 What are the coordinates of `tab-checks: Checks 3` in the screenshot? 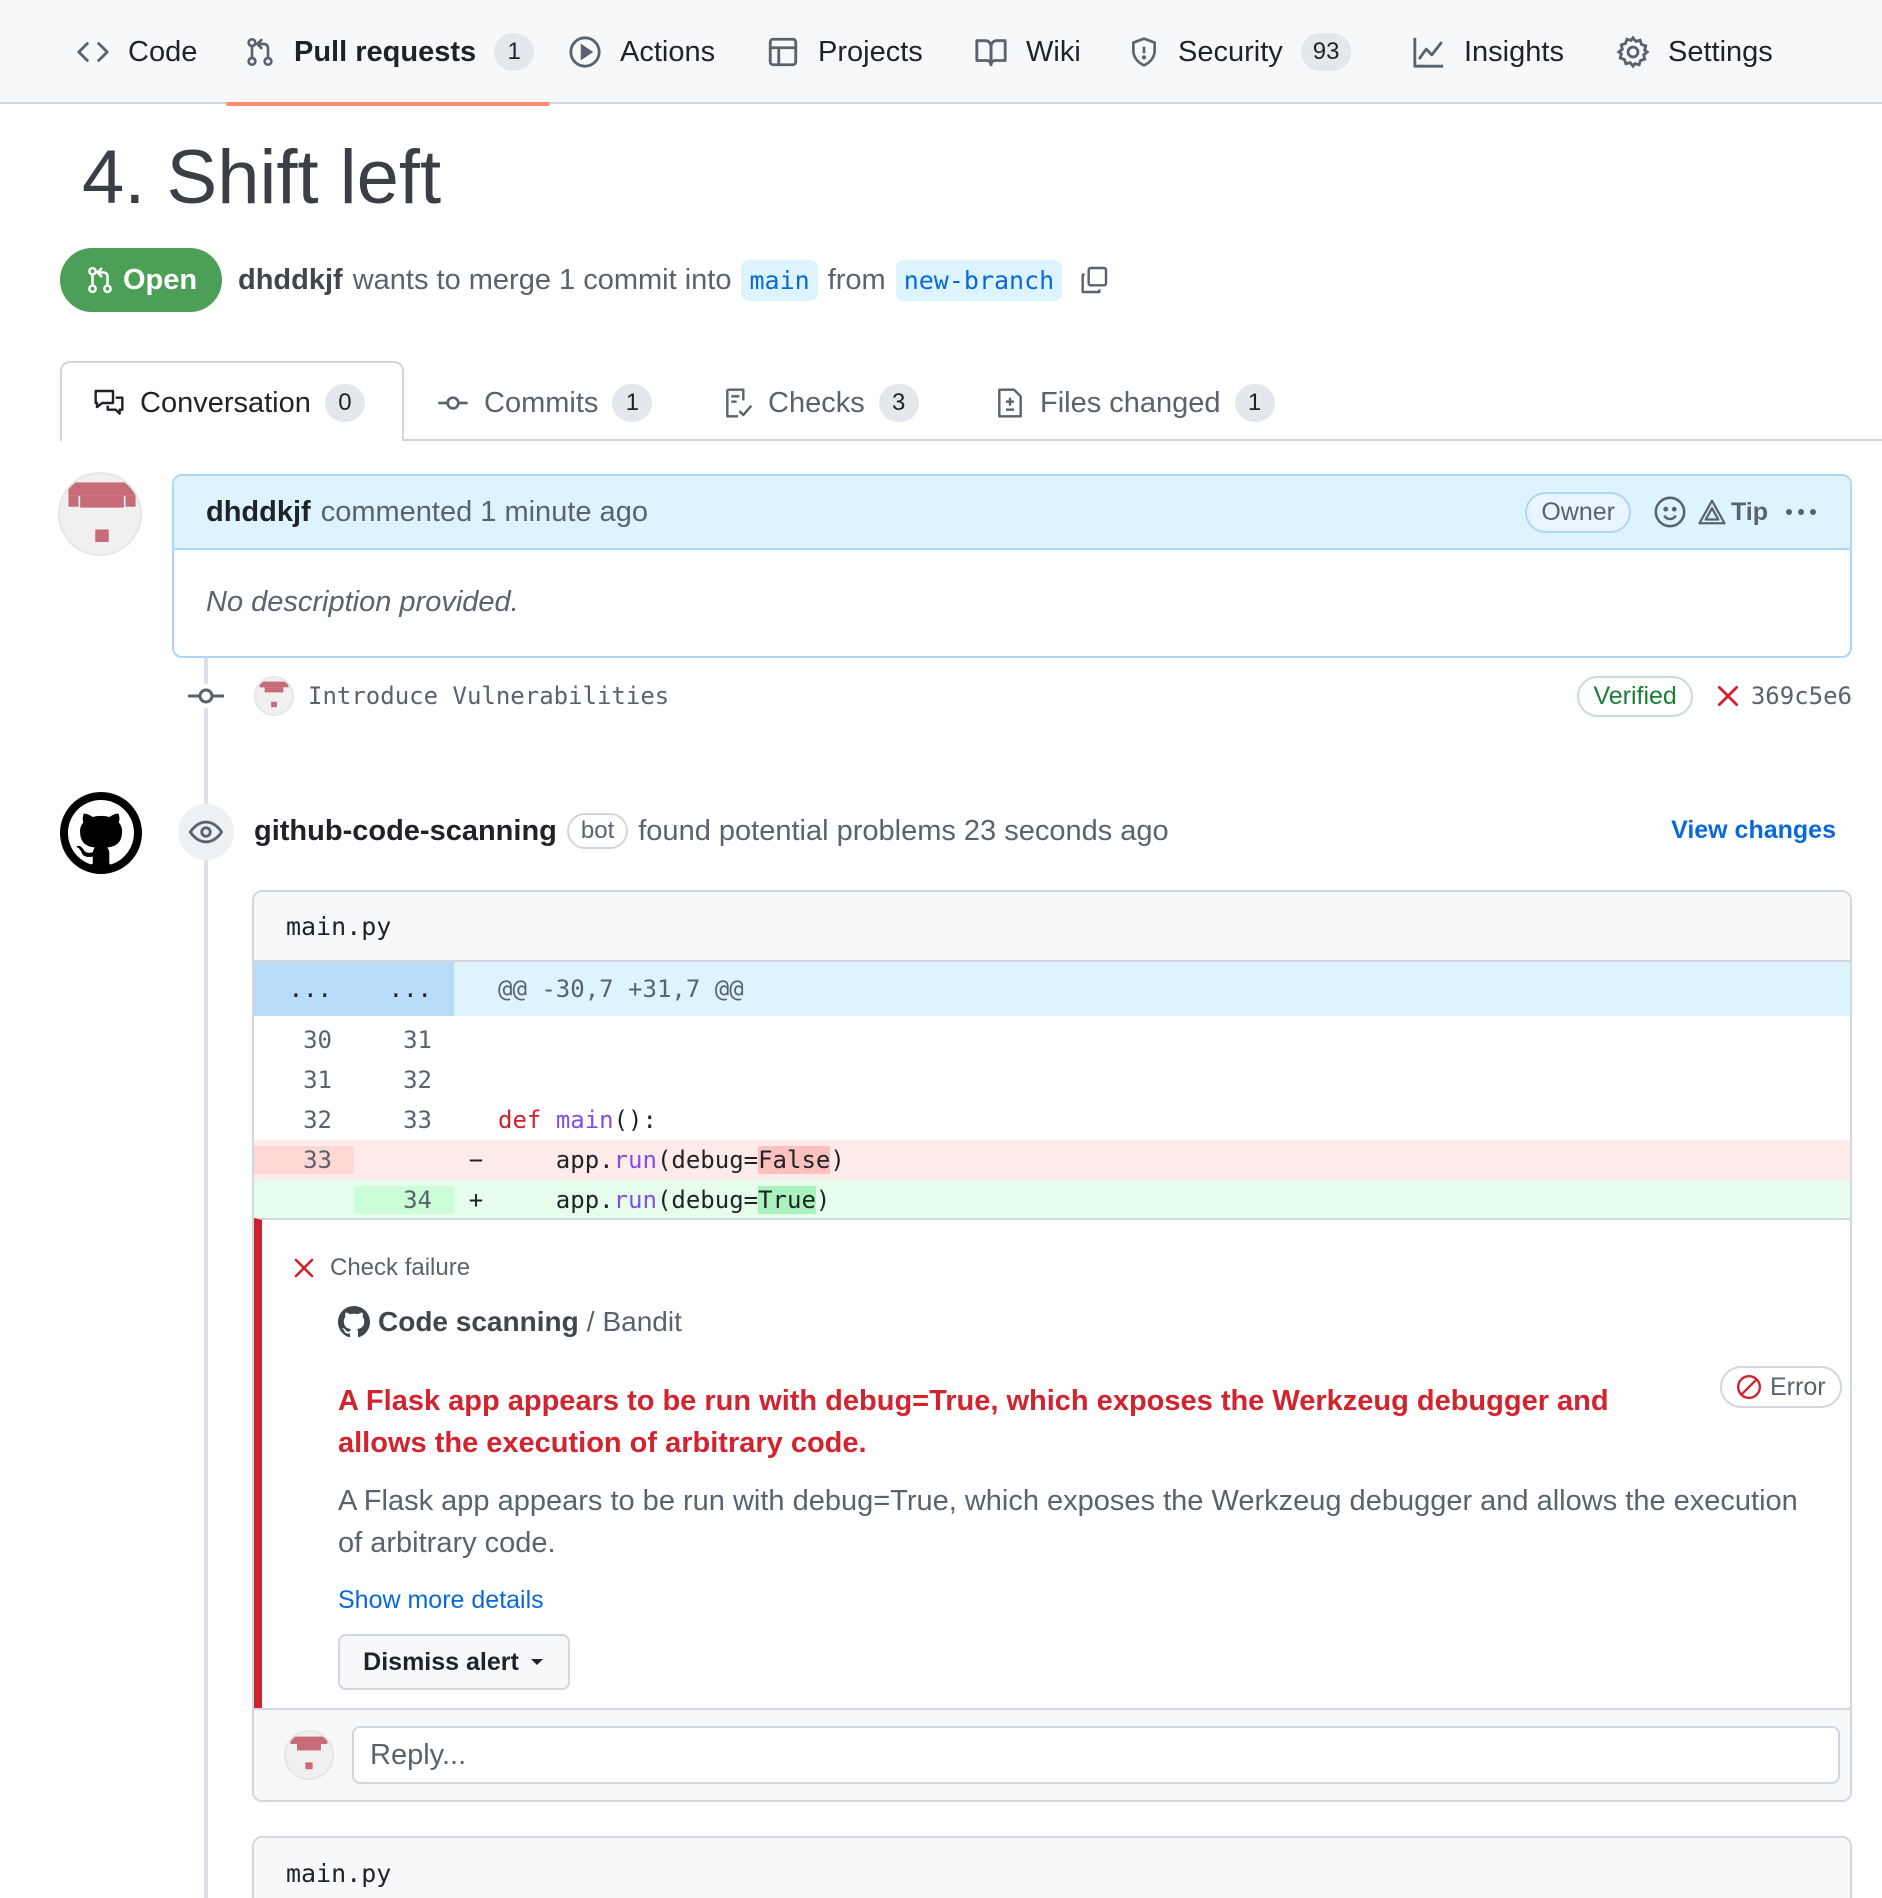 It's located at (820, 403).